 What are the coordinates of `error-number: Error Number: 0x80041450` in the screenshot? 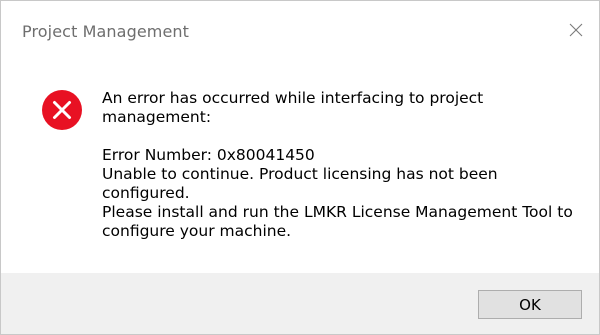 It's located at (208, 155).